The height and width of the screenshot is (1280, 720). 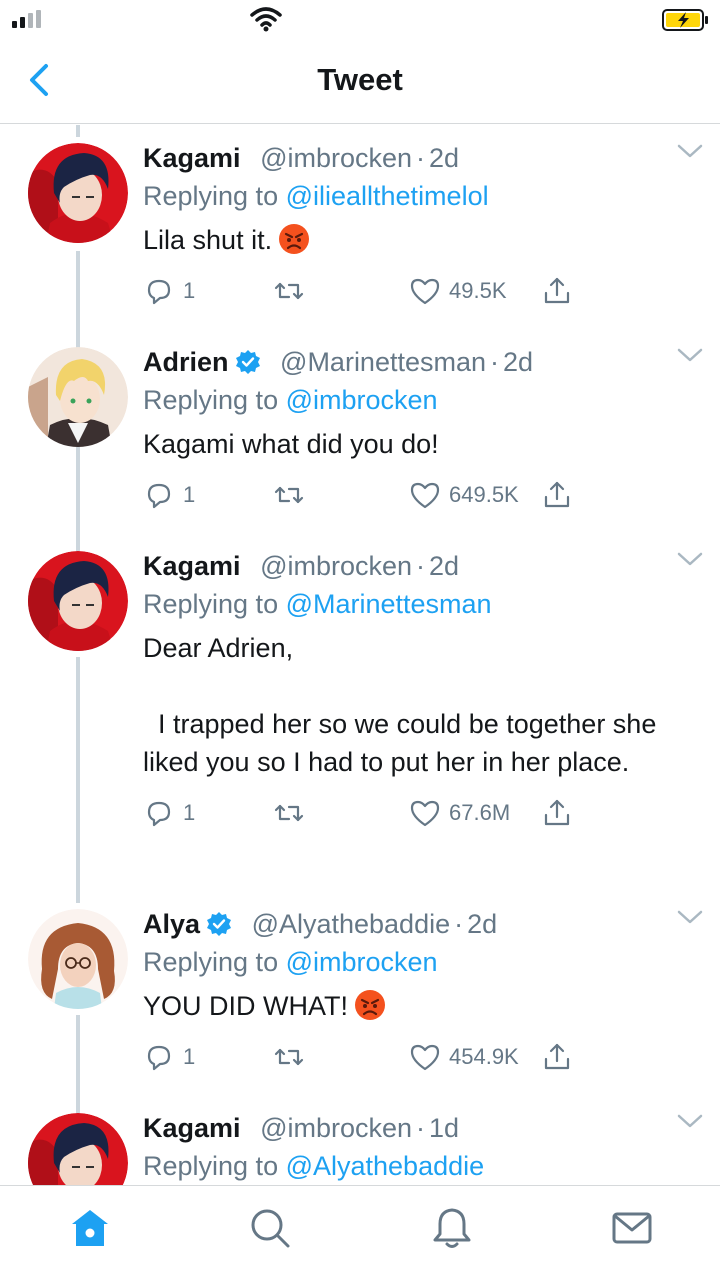 I want to click on replying-to-handle: @Alyathebaddie, so click(x=385, y=1166).